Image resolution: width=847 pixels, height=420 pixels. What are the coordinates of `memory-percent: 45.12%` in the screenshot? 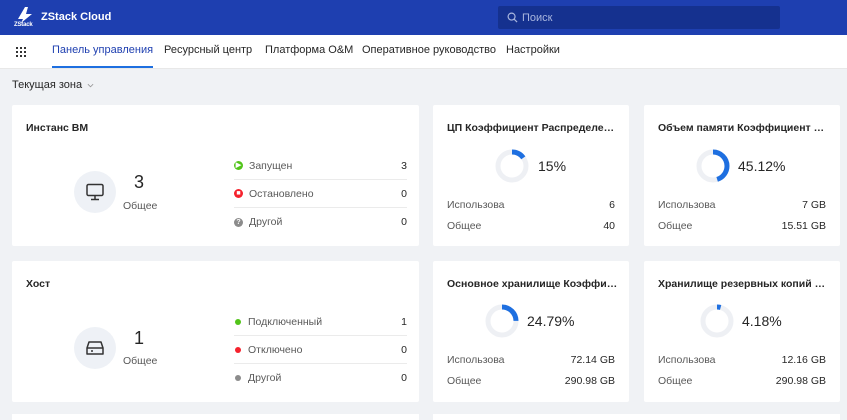 It's located at (762, 166).